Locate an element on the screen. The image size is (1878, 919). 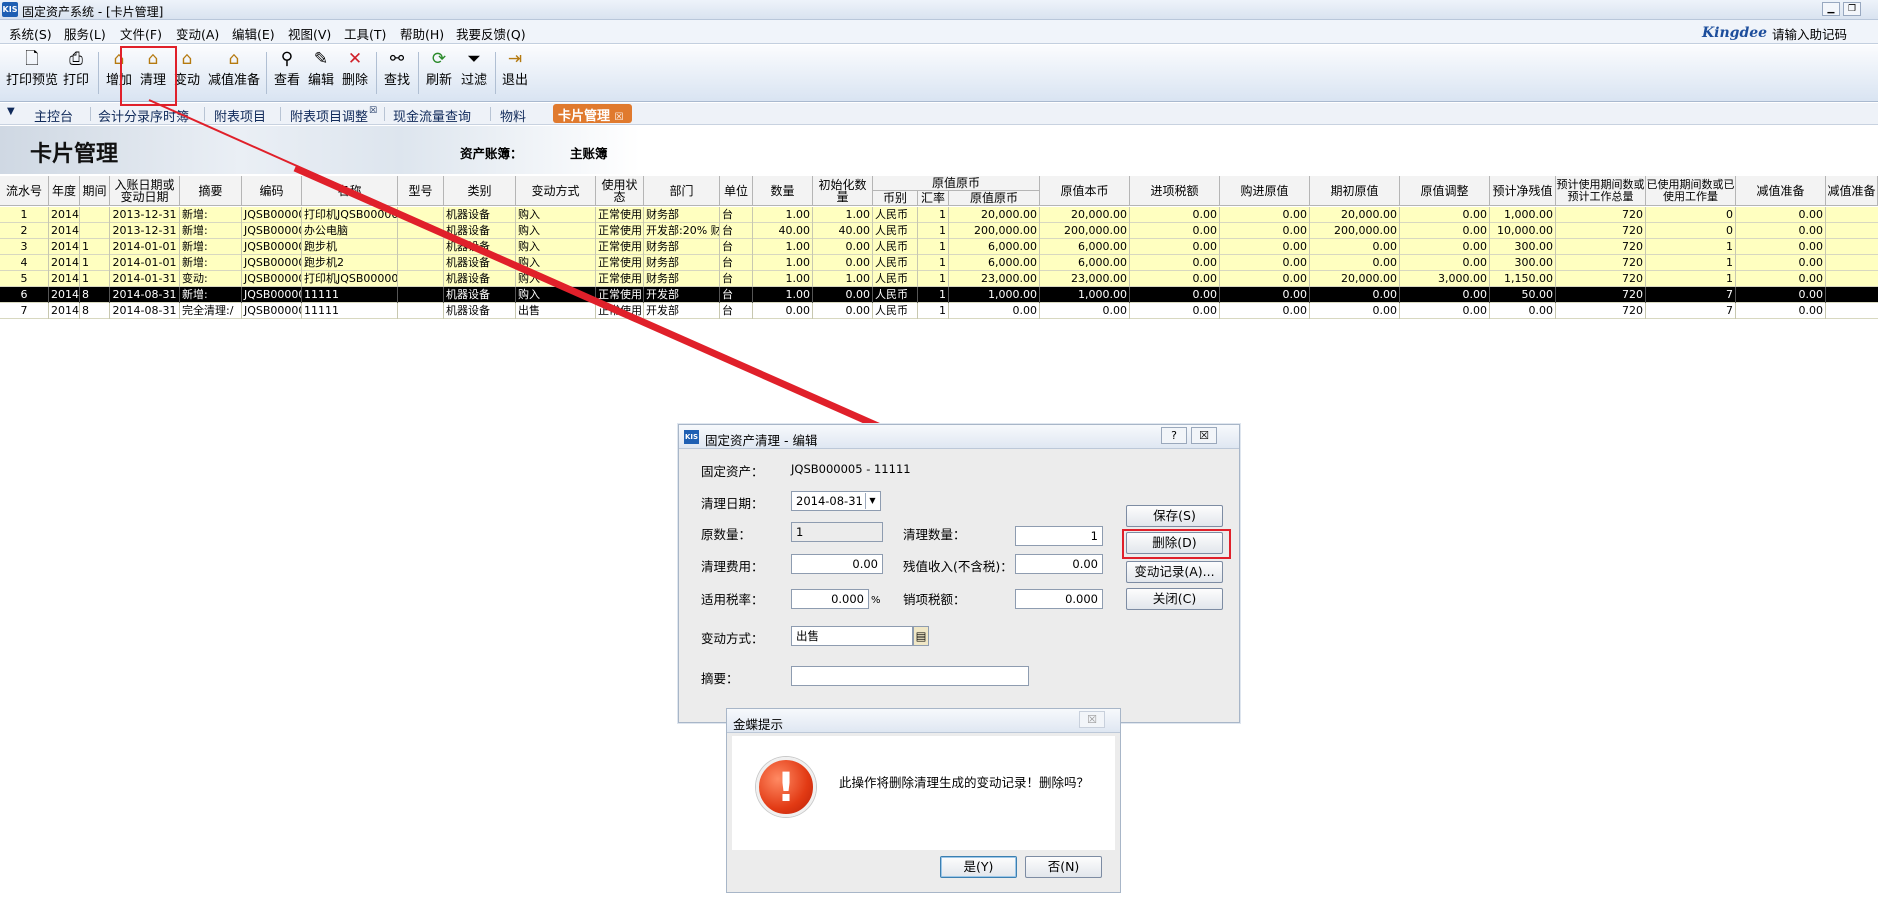
menu-help: 帮助(H) is located at coordinates (422, 33).